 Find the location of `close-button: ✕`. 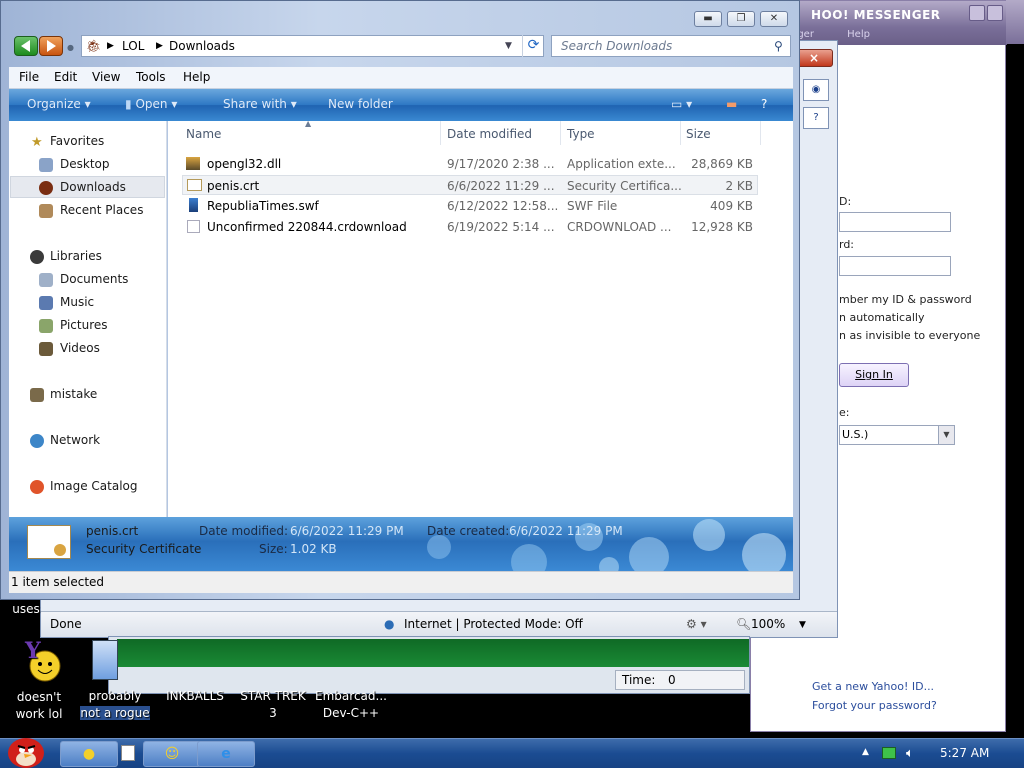

close-button: ✕ is located at coordinates (774, 19).